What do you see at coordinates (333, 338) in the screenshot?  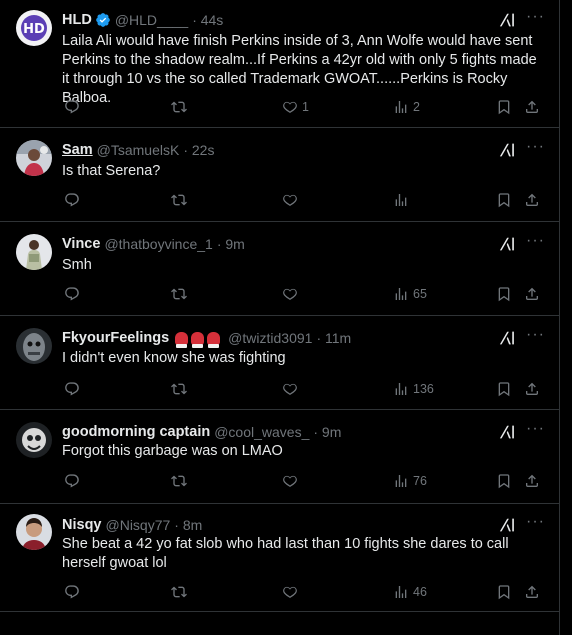 I see `timestamp: · 11m` at bounding box center [333, 338].